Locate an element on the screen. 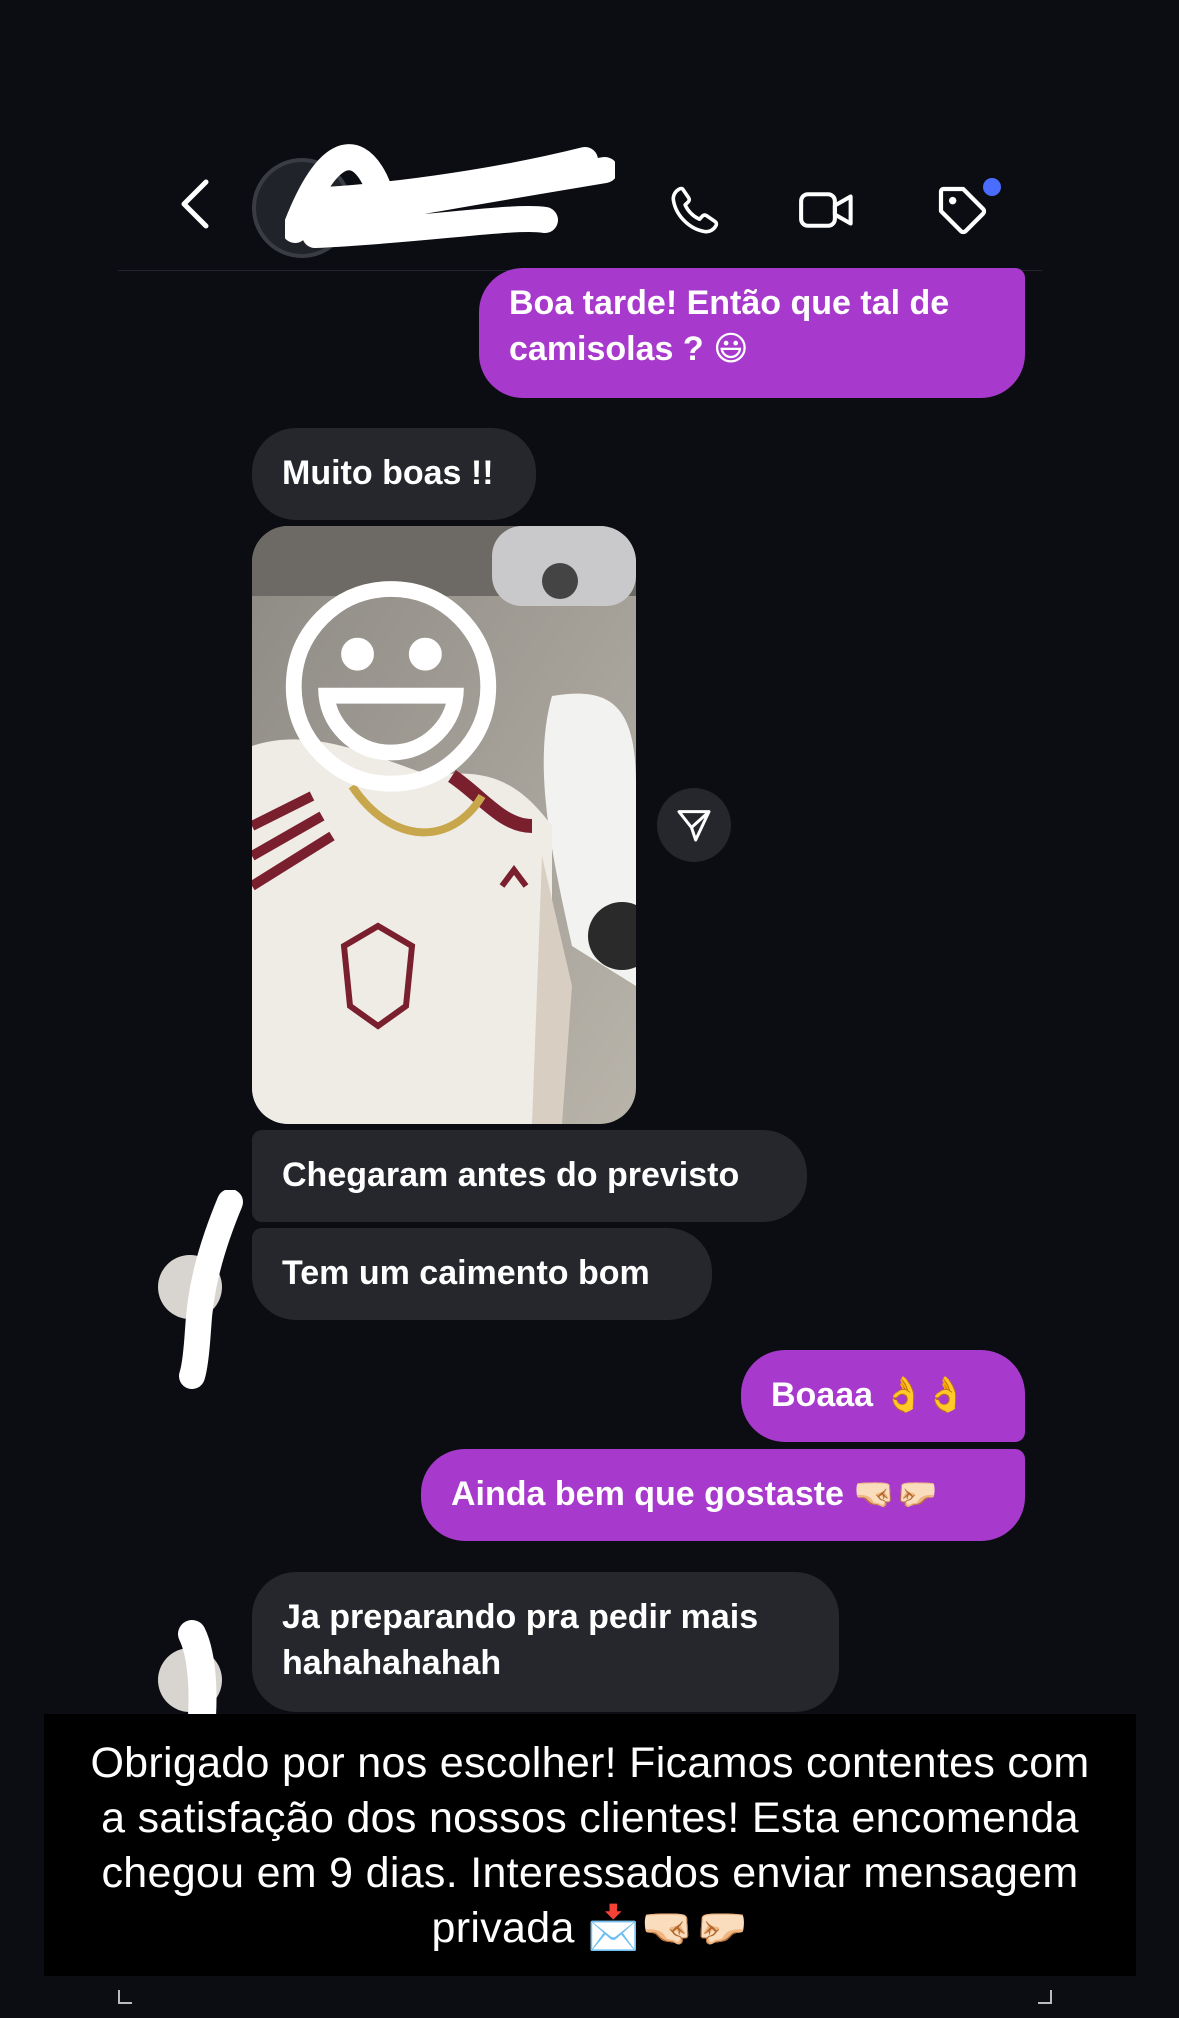 This screenshot has width=1179, height=2018. message-bubble-outgoing: Boaaa 👌👌 is located at coordinates (883, 1396).